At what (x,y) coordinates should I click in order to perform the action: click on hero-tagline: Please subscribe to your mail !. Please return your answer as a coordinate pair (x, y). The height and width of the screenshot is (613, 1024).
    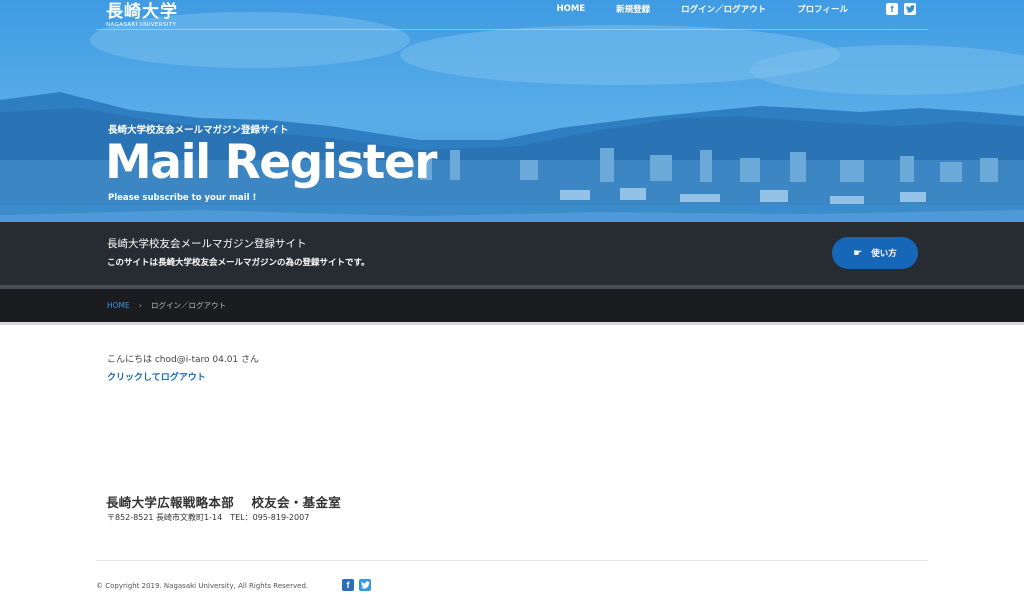
    Looking at the image, I should click on (182, 198).